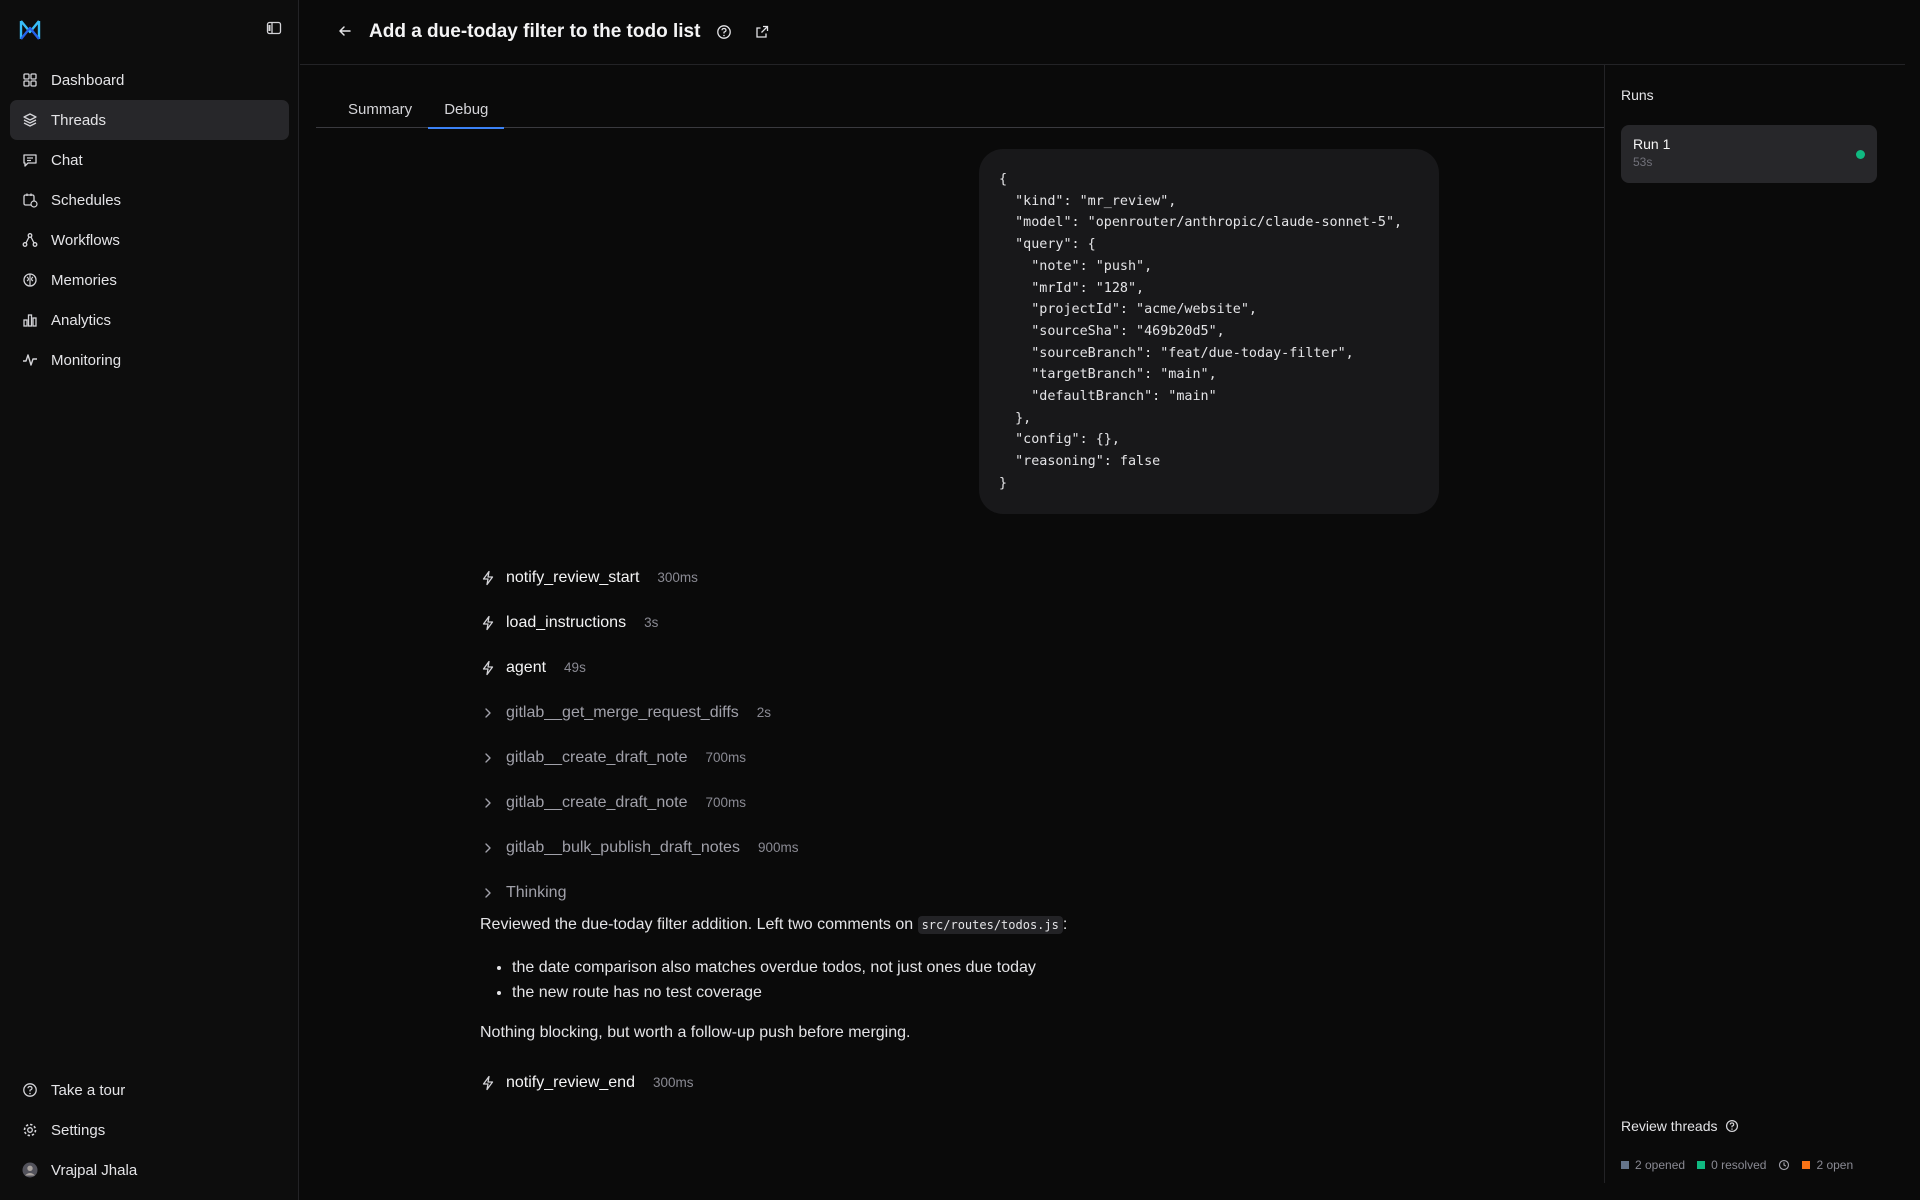 The width and height of the screenshot is (1920, 1200). Describe the element at coordinates (30, 1130) in the screenshot. I see `gear-icon` at that location.